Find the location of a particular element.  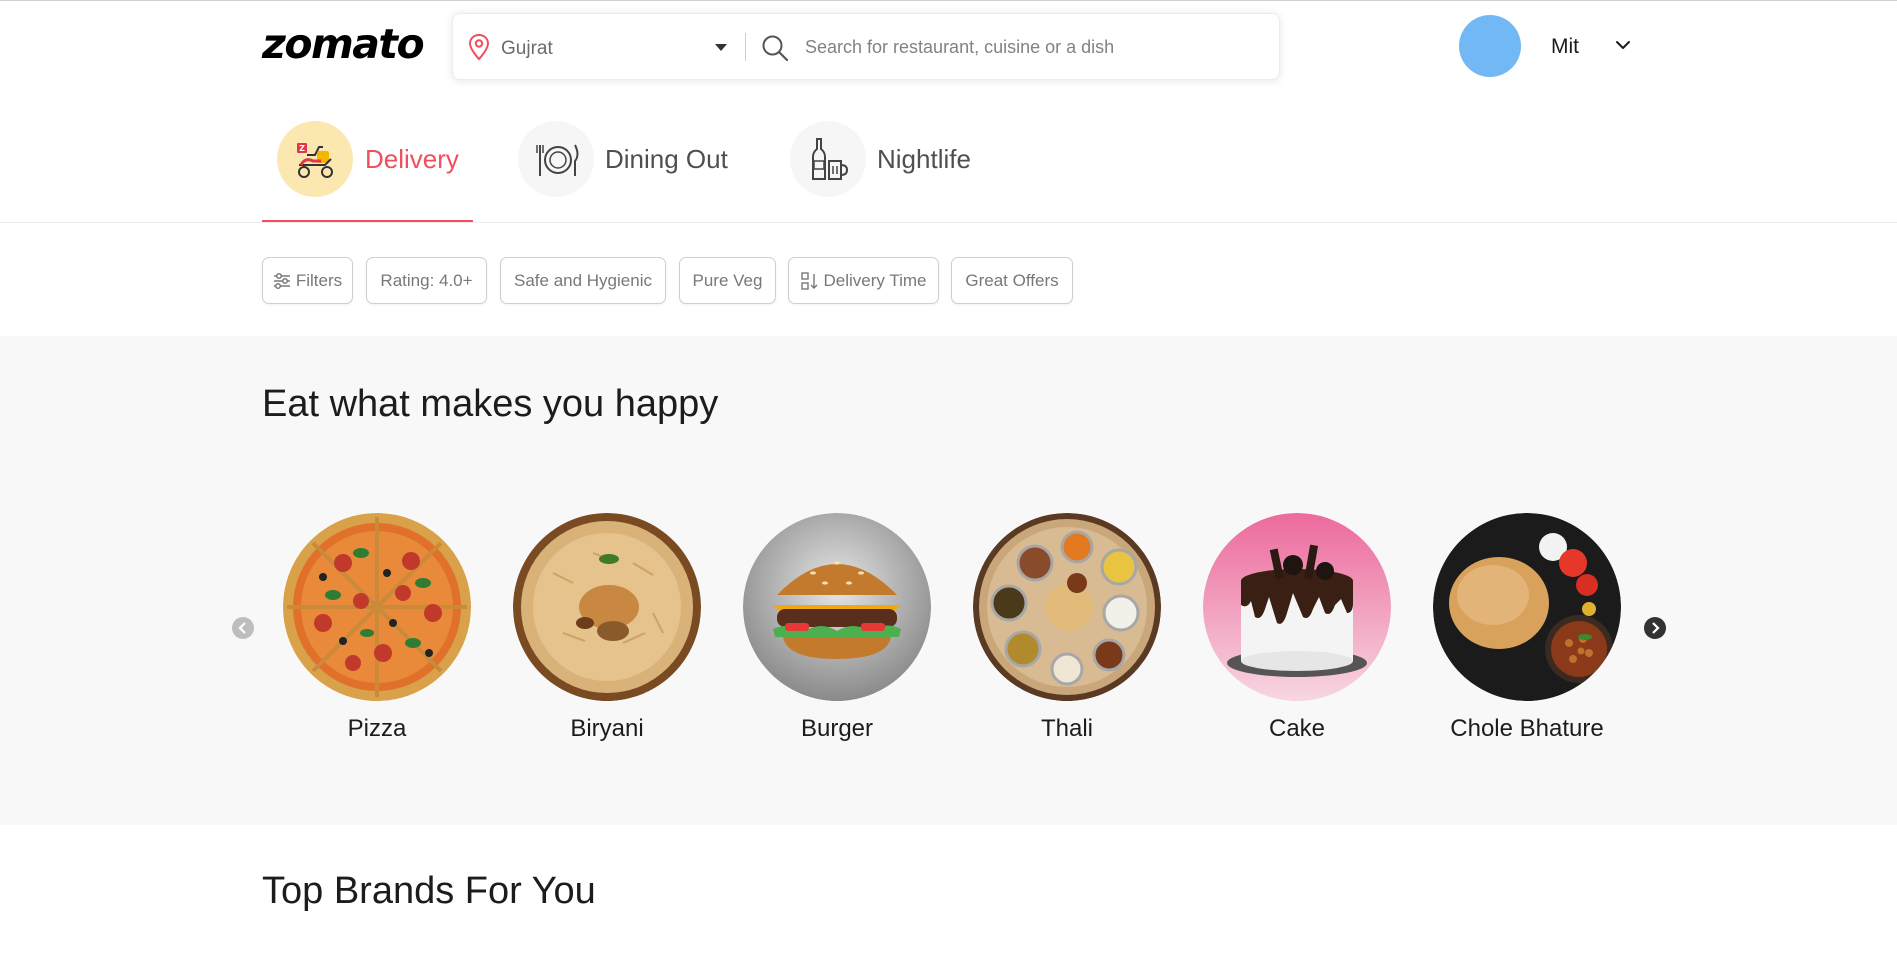

svg-text: Z is located at coordinates (302, 148).